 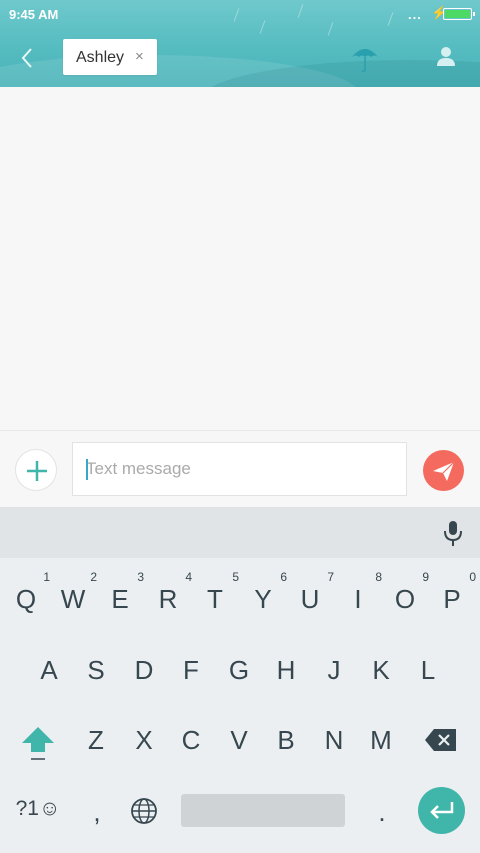 What do you see at coordinates (239, 740) in the screenshot?
I see `key-v: V` at bounding box center [239, 740].